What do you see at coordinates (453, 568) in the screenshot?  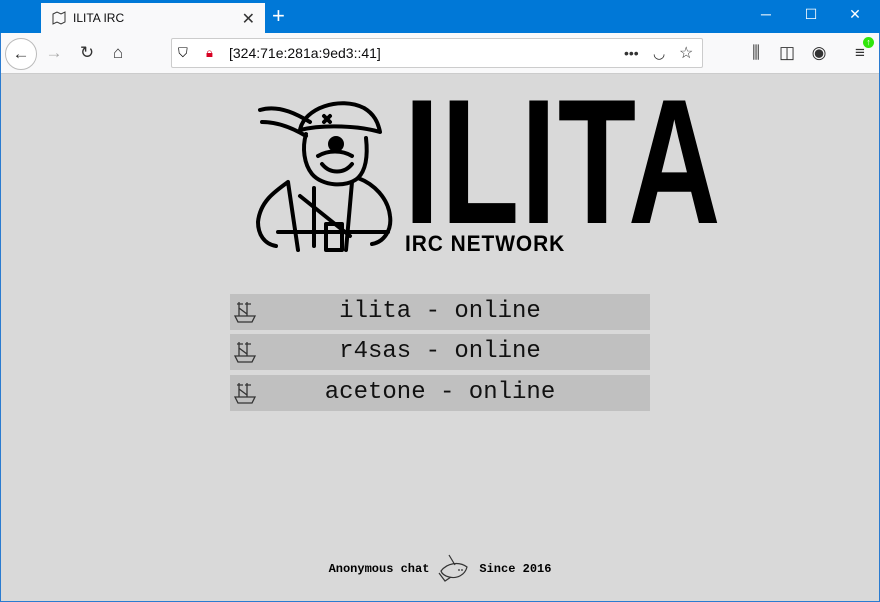 I see `shark-icon` at bounding box center [453, 568].